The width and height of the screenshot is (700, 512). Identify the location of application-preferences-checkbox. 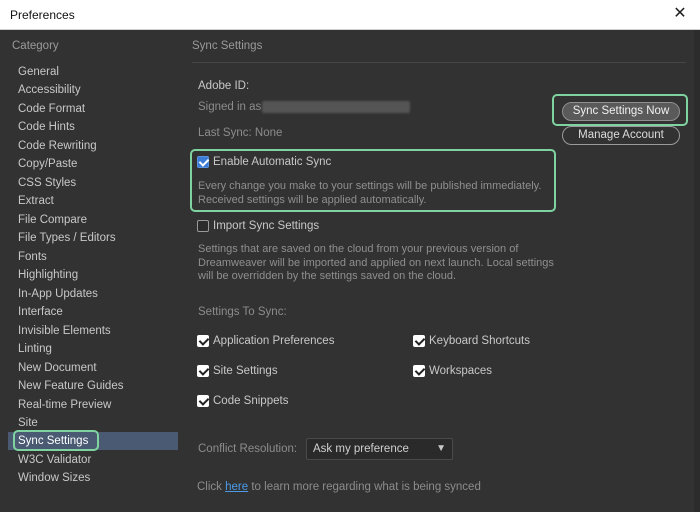
(203, 341).